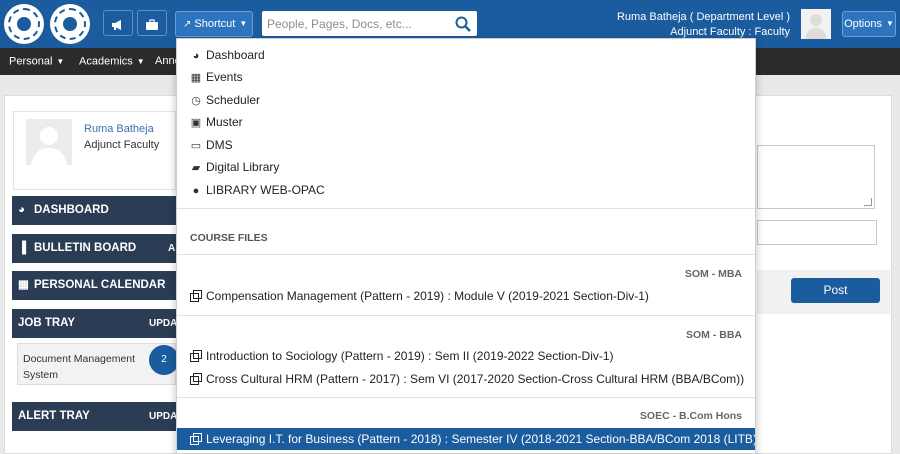 Image resolution: width=900 pixels, height=454 pixels. What do you see at coordinates (22, 248) in the screenshot?
I see `bulletin-icon: ▐` at bounding box center [22, 248].